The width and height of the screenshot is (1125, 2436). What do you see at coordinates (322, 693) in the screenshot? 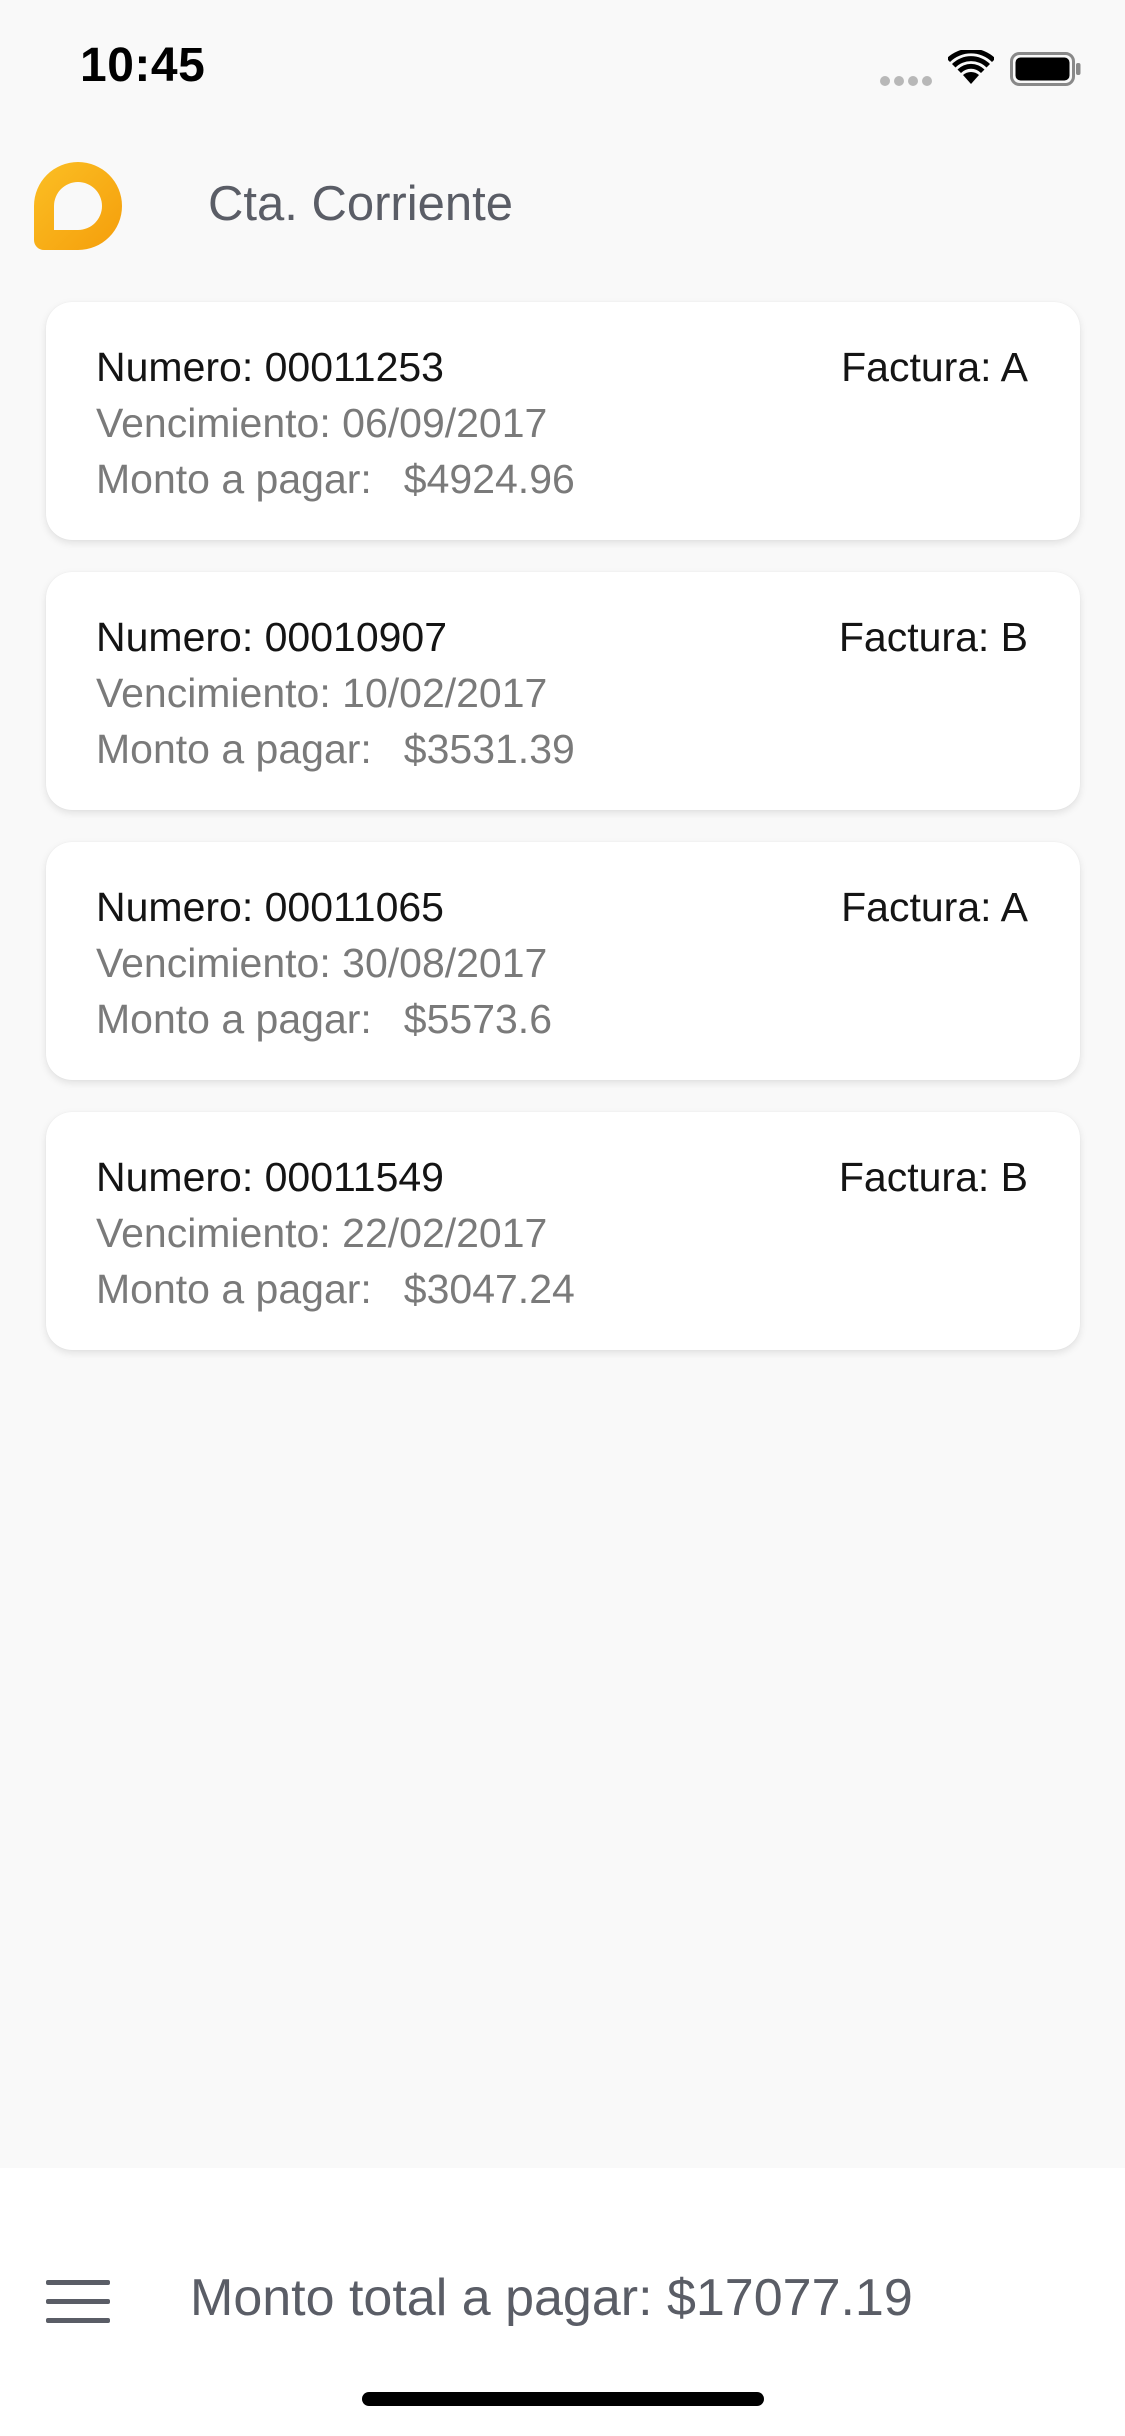
I see `invoice-due-date: Vencimiento: 10/02/2017` at bounding box center [322, 693].